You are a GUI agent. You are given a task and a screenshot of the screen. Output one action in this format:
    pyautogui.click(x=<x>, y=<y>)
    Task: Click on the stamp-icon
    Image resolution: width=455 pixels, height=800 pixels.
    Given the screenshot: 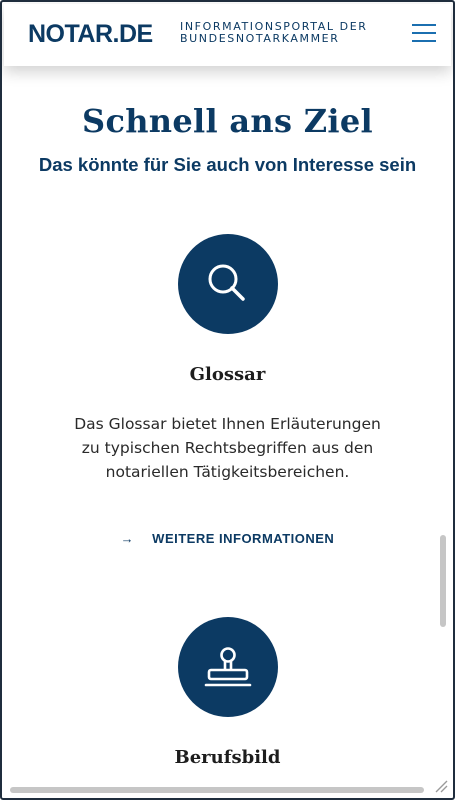 What is the action you would take?
    pyautogui.click(x=228, y=667)
    